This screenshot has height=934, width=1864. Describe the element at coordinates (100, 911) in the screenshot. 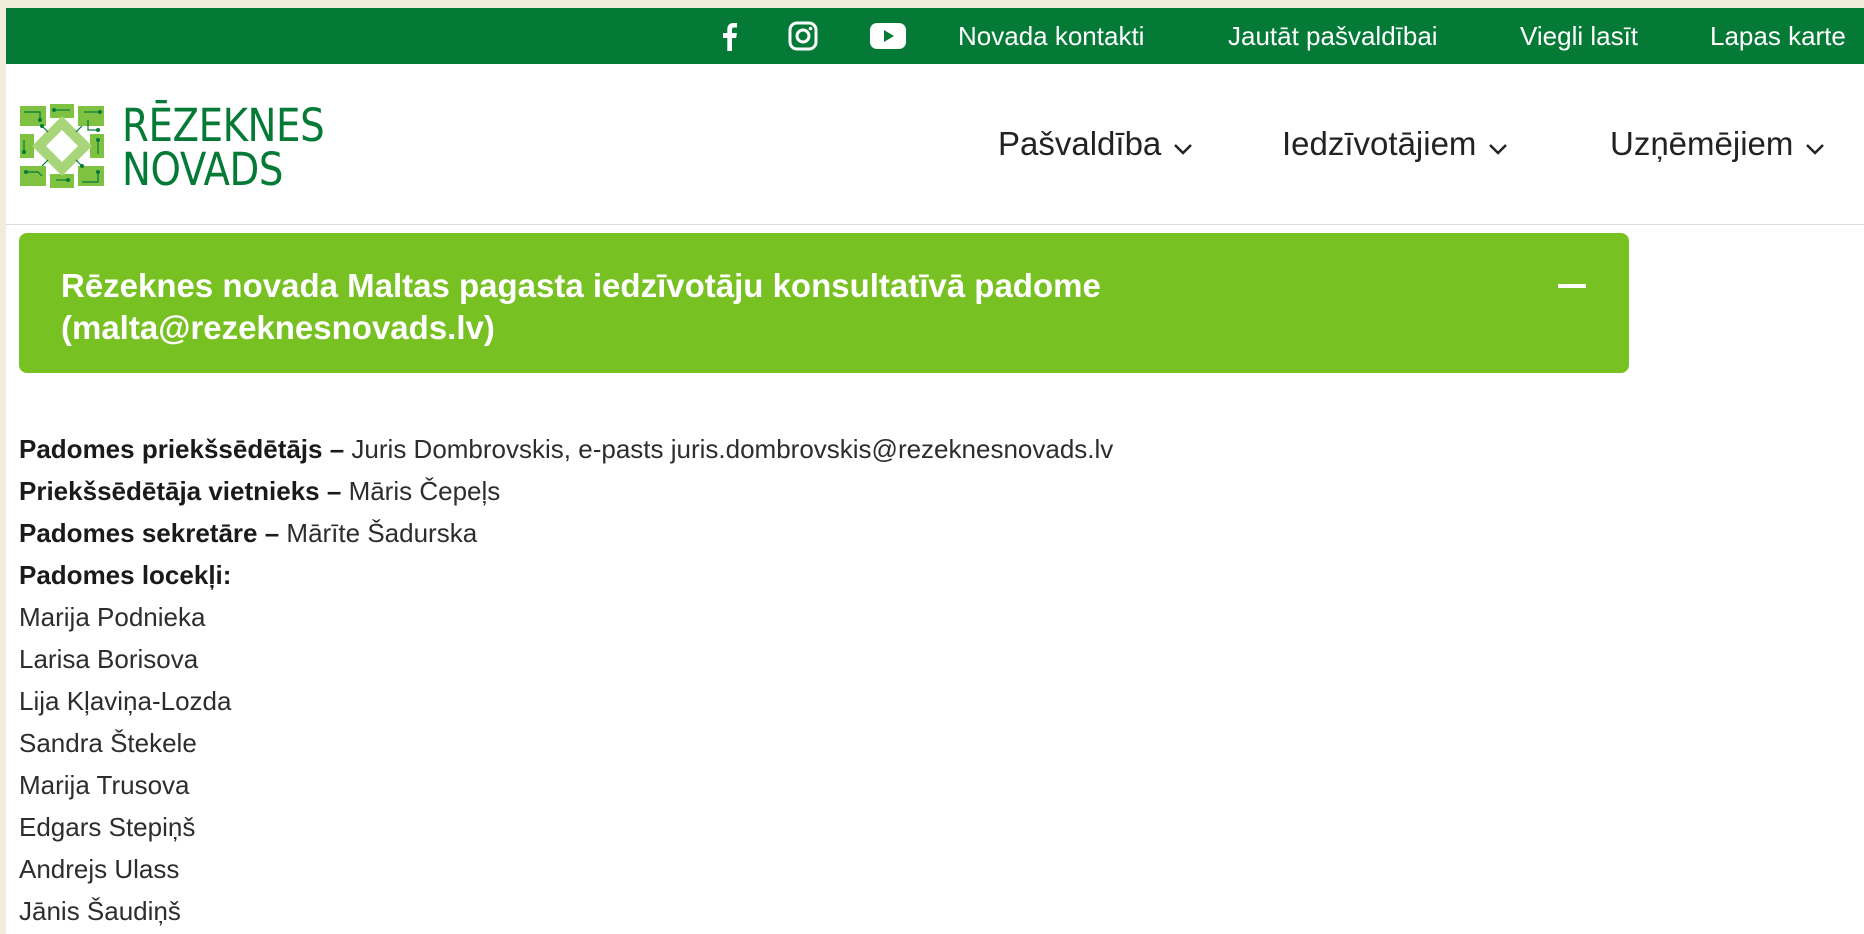

I see `member-item: Jānis Šaudiņš` at that location.